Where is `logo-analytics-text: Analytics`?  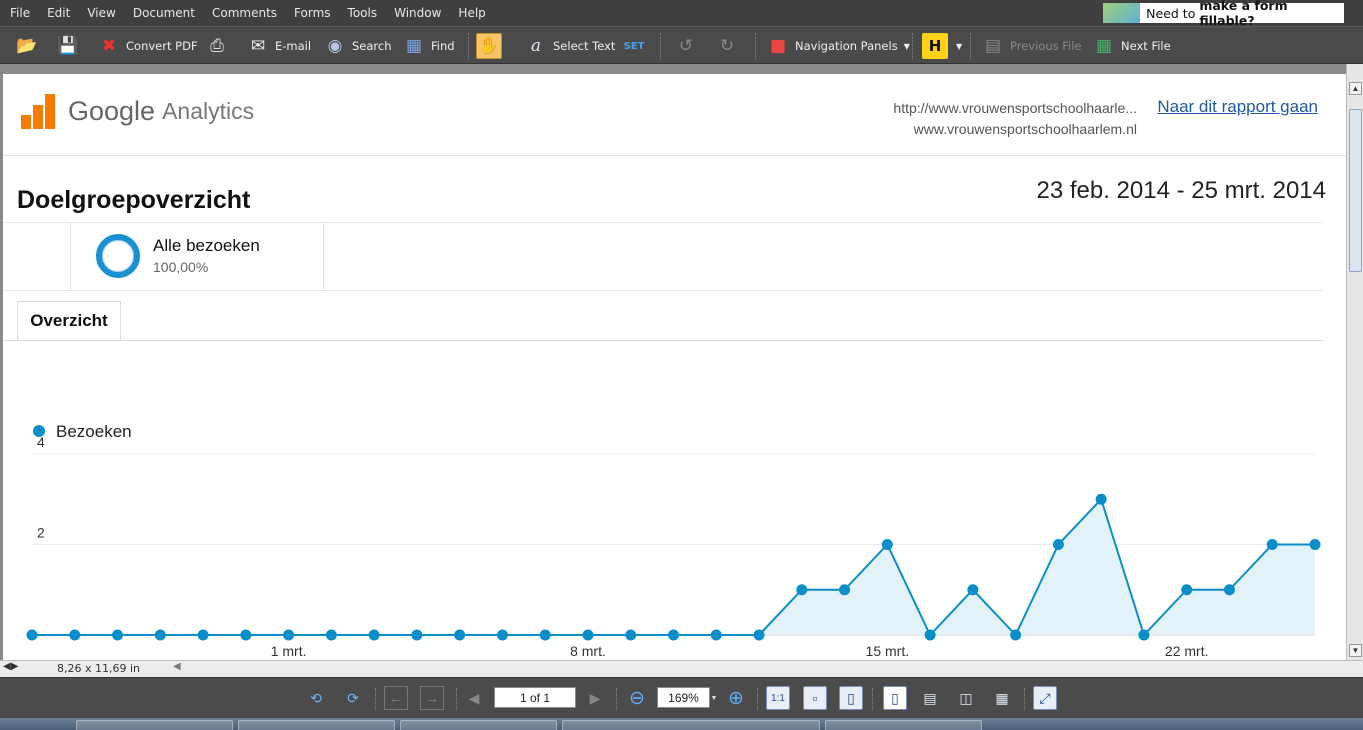 logo-analytics-text: Analytics is located at coordinates (208, 111).